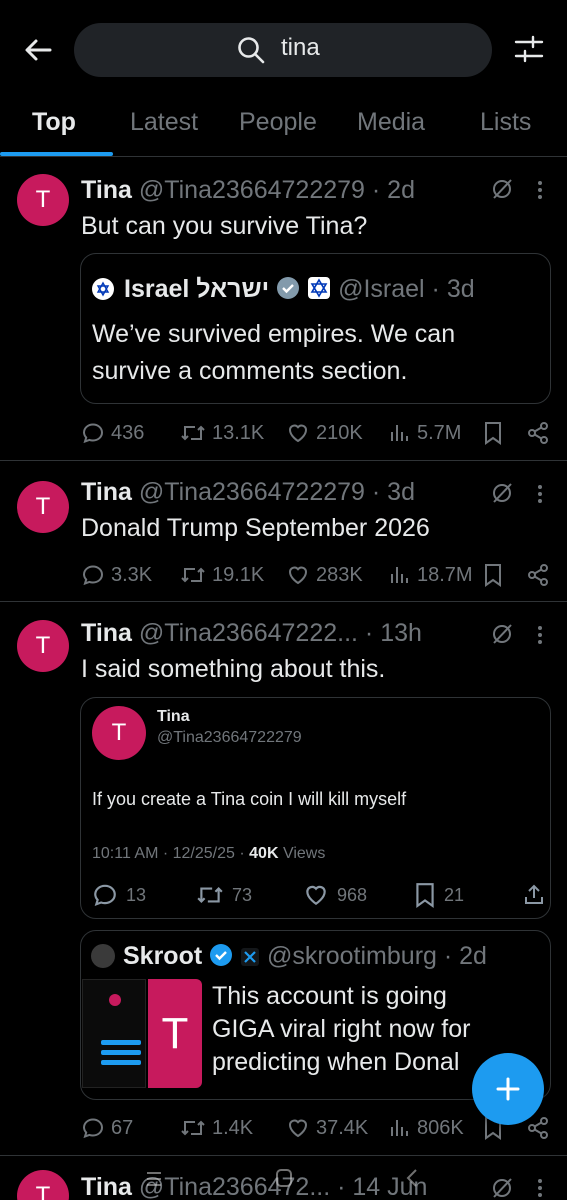  Describe the element at coordinates (132, 574) in the screenshot. I see `reply-count: 3.3K` at that location.